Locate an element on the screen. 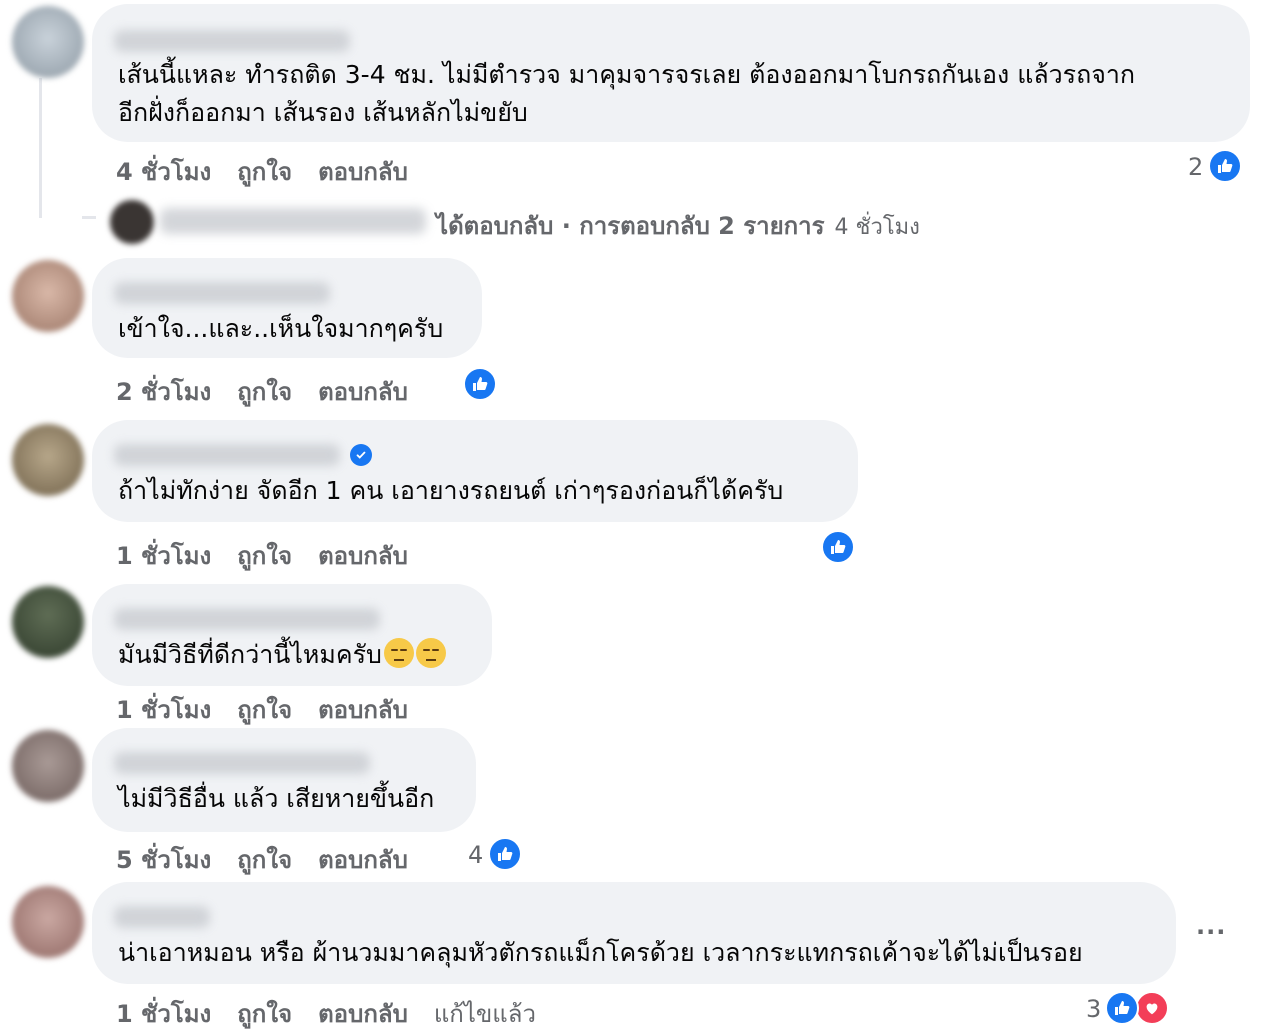 Image resolution: width=1280 pixels, height=1033 pixels. reaction-count: 4 is located at coordinates (476, 855).